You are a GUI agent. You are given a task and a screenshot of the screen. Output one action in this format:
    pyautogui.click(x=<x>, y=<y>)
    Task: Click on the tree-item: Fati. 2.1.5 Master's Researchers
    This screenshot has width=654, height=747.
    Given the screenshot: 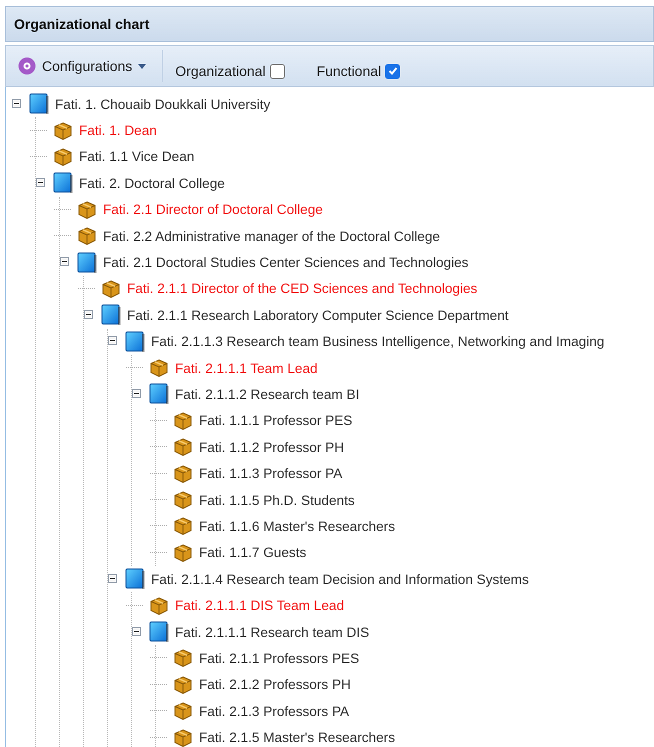 What is the action you would take?
    pyautogui.click(x=297, y=738)
    